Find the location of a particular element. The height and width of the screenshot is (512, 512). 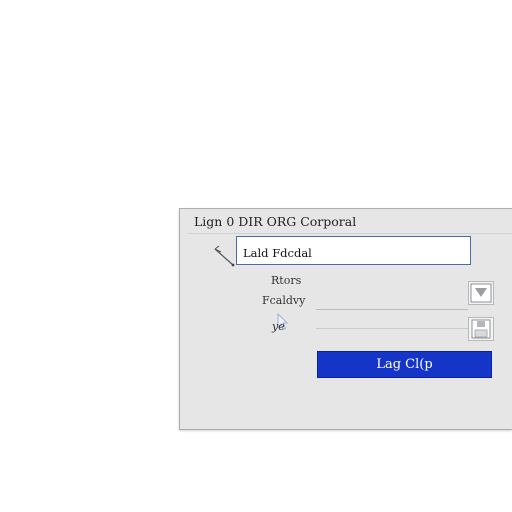

dropdown-button is located at coordinates (481, 293).